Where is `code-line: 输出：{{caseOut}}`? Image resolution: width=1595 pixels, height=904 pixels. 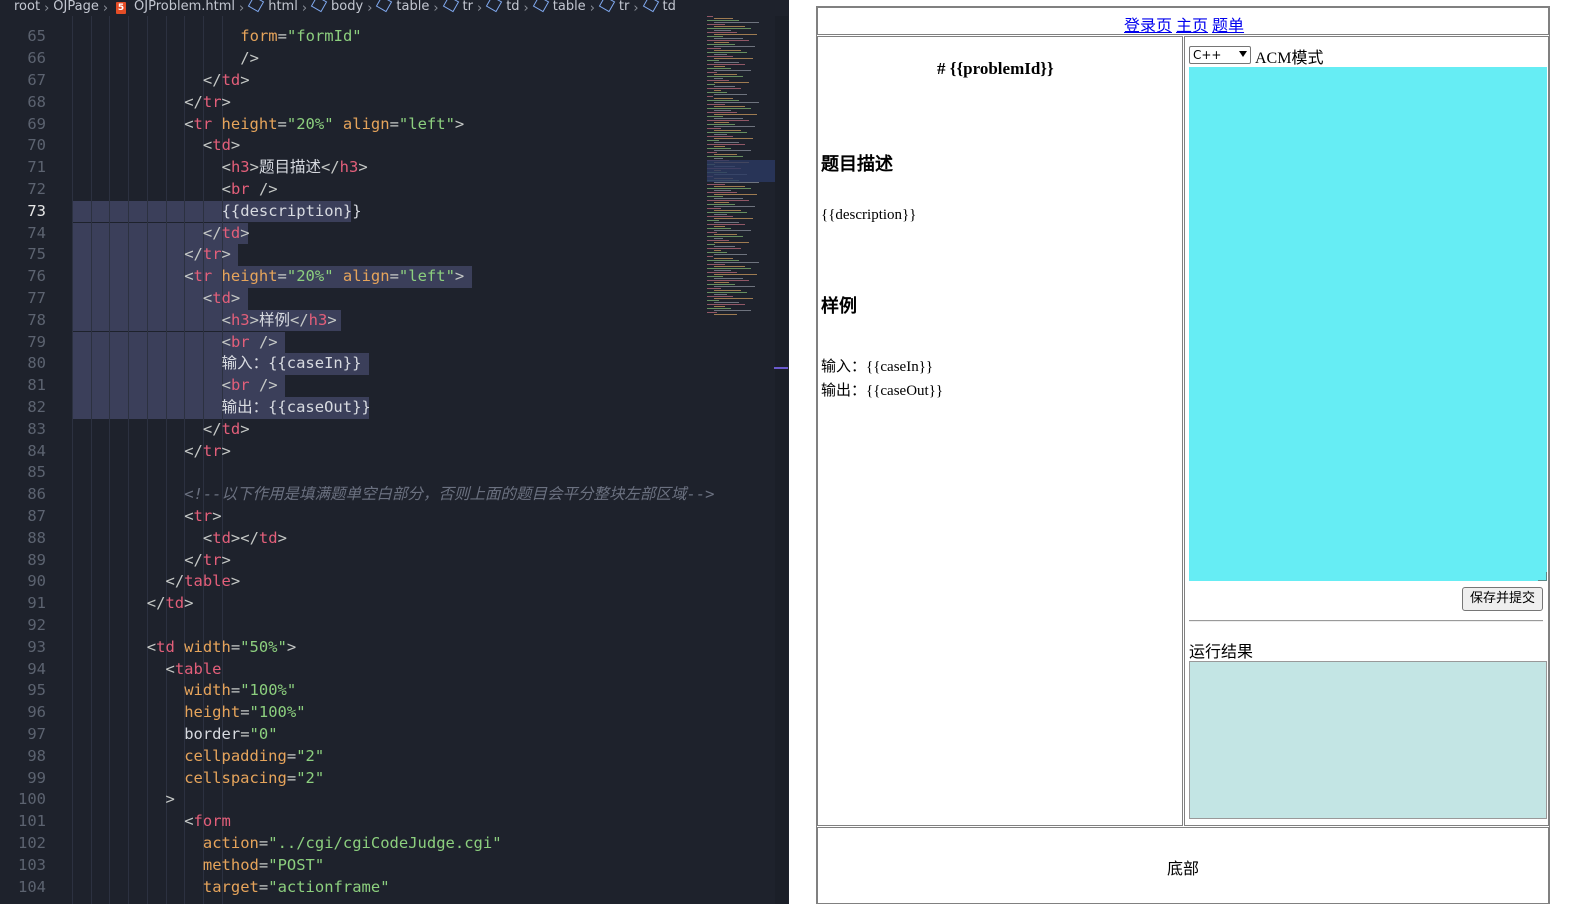 code-line: 输出：{{caseOut}} is located at coordinates (296, 408).